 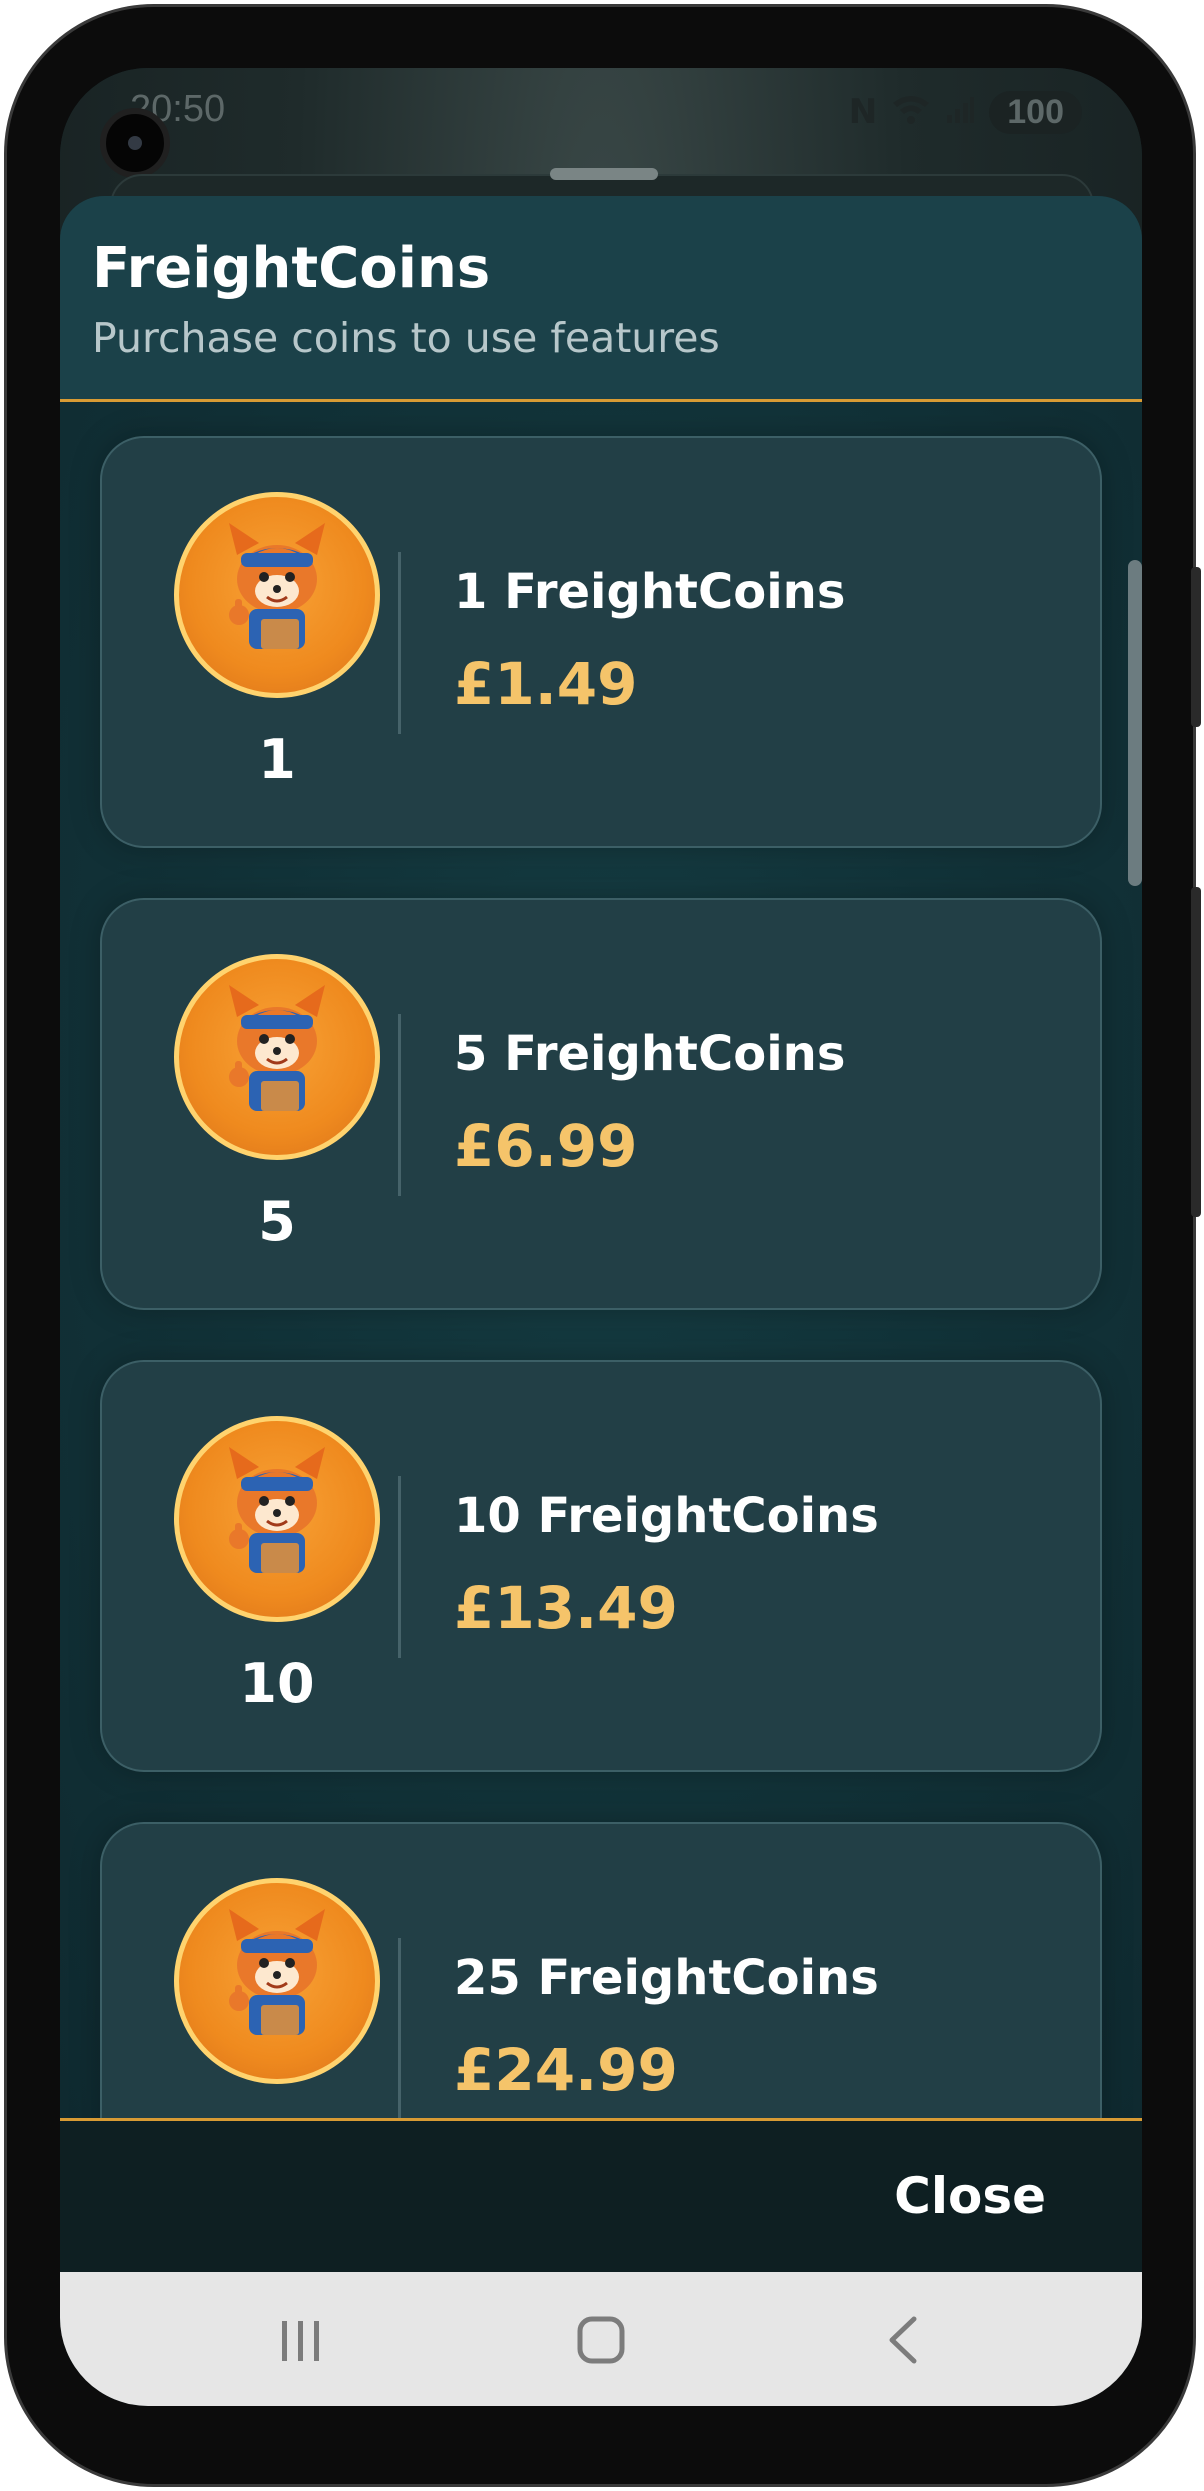 I want to click on dialog-footer: Close, so click(x=601, y=2195).